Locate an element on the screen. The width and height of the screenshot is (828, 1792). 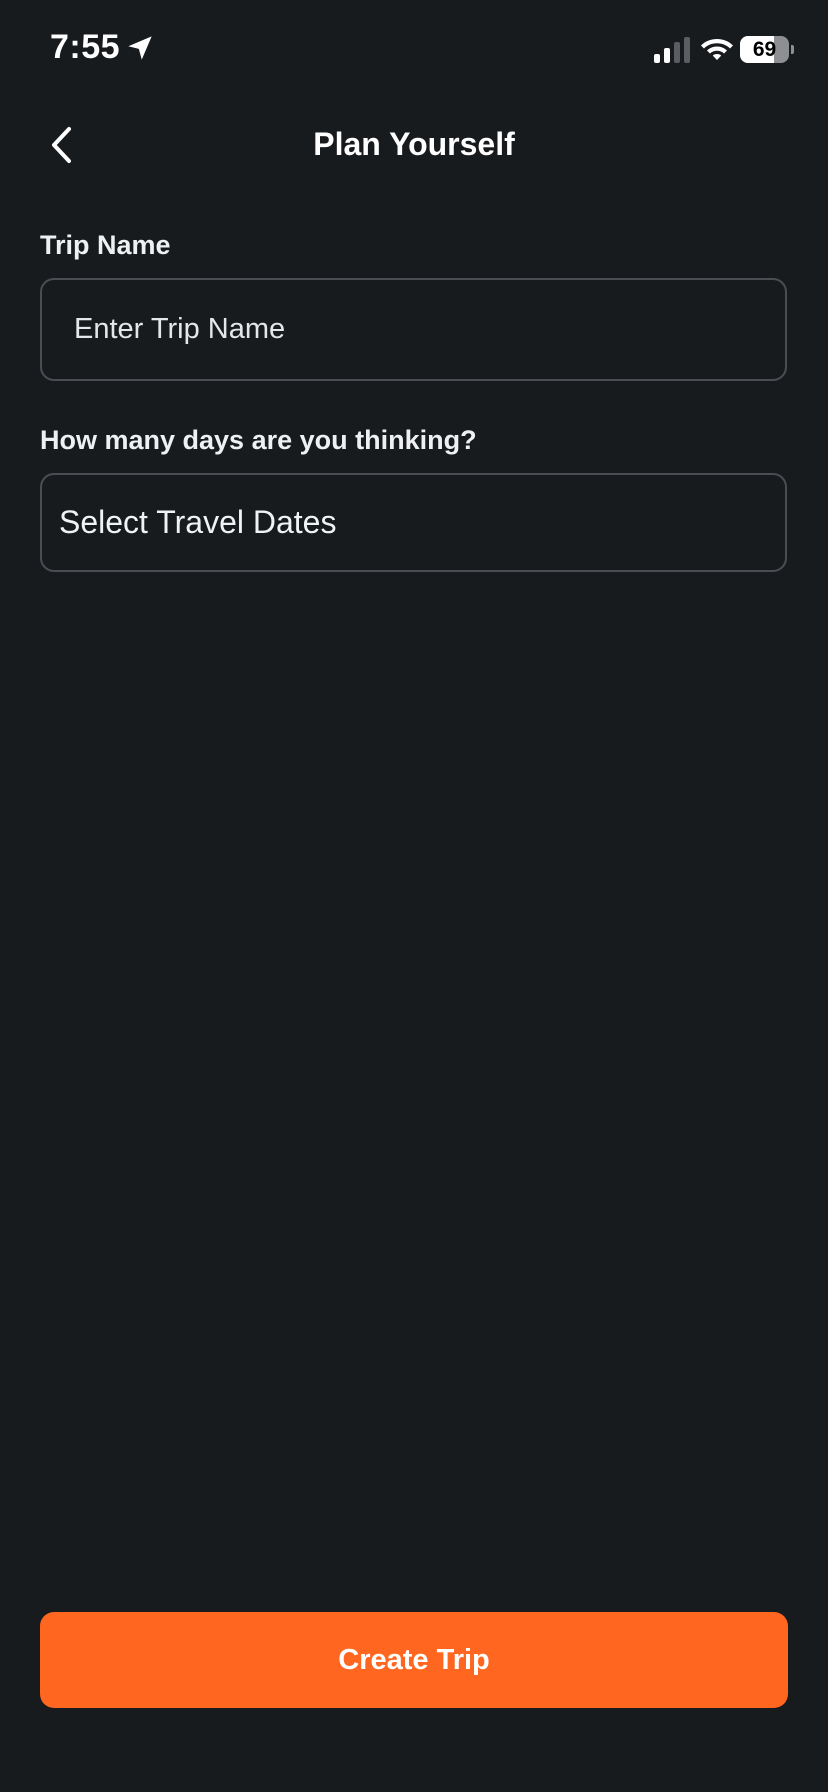
trip-name-field is located at coordinates (413, 329).